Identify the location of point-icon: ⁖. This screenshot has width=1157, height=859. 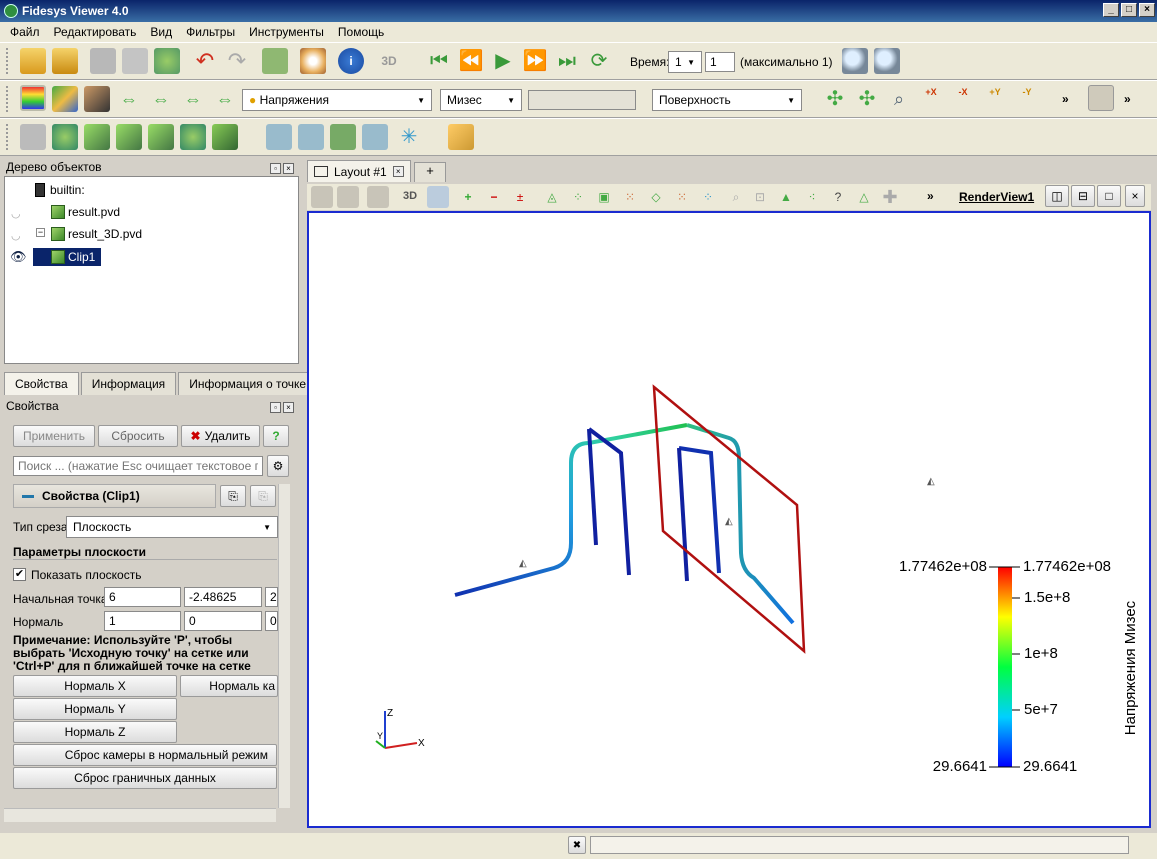
(812, 197).